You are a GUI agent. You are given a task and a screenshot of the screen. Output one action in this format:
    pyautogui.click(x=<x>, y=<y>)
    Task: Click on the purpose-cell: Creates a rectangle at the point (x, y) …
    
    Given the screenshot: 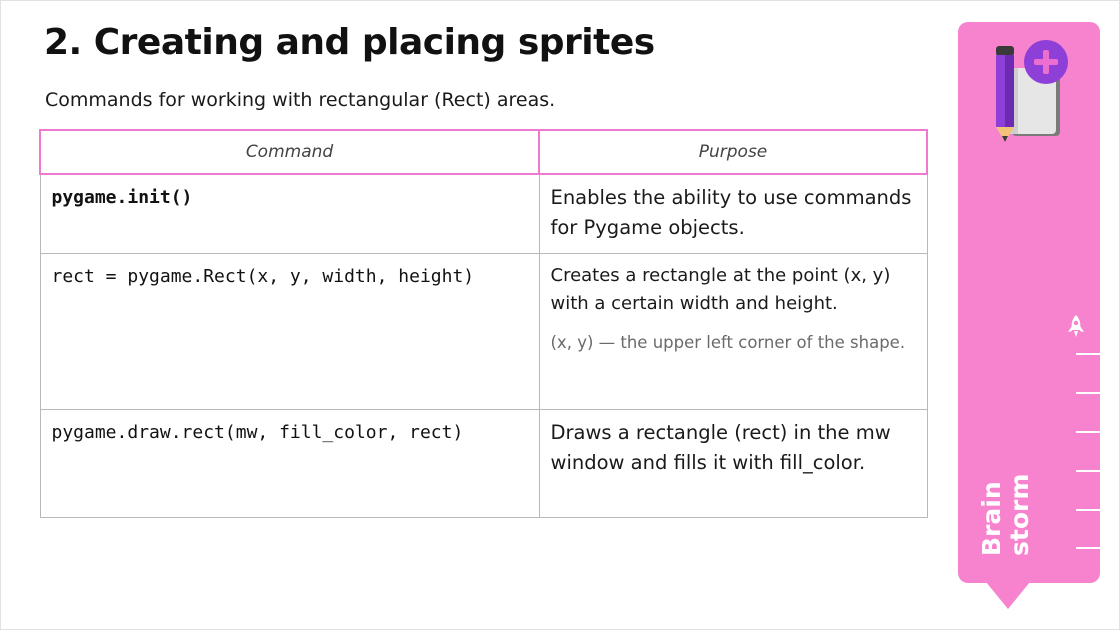 What is the action you would take?
    pyautogui.click(x=733, y=331)
    